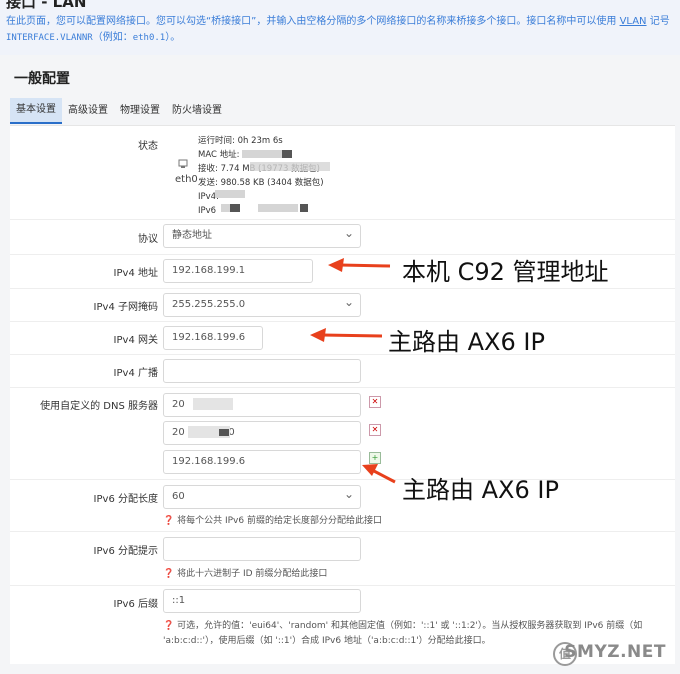  I want to click on annotation-gateway: 主路由 AX6 IP, so click(466, 342).